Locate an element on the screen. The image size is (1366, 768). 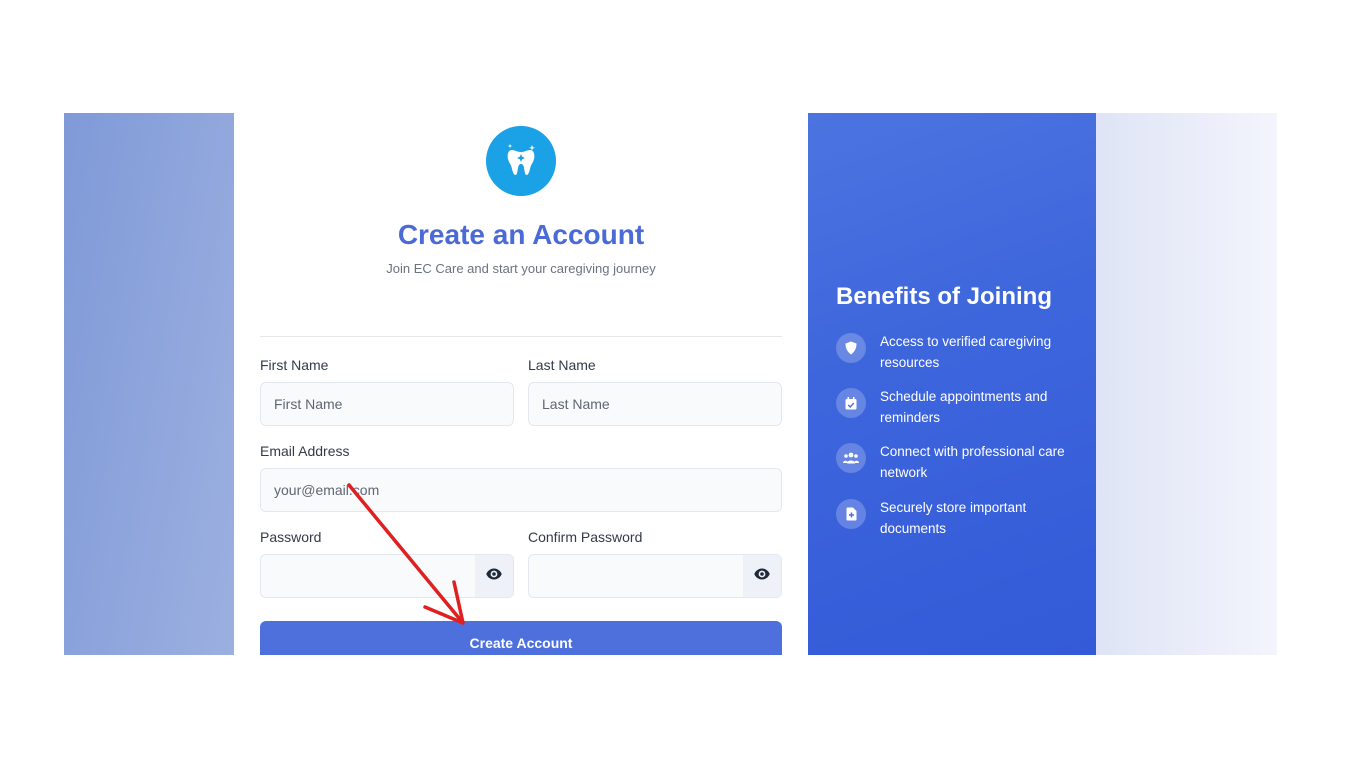
first-name-input is located at coordinates (387, 404).